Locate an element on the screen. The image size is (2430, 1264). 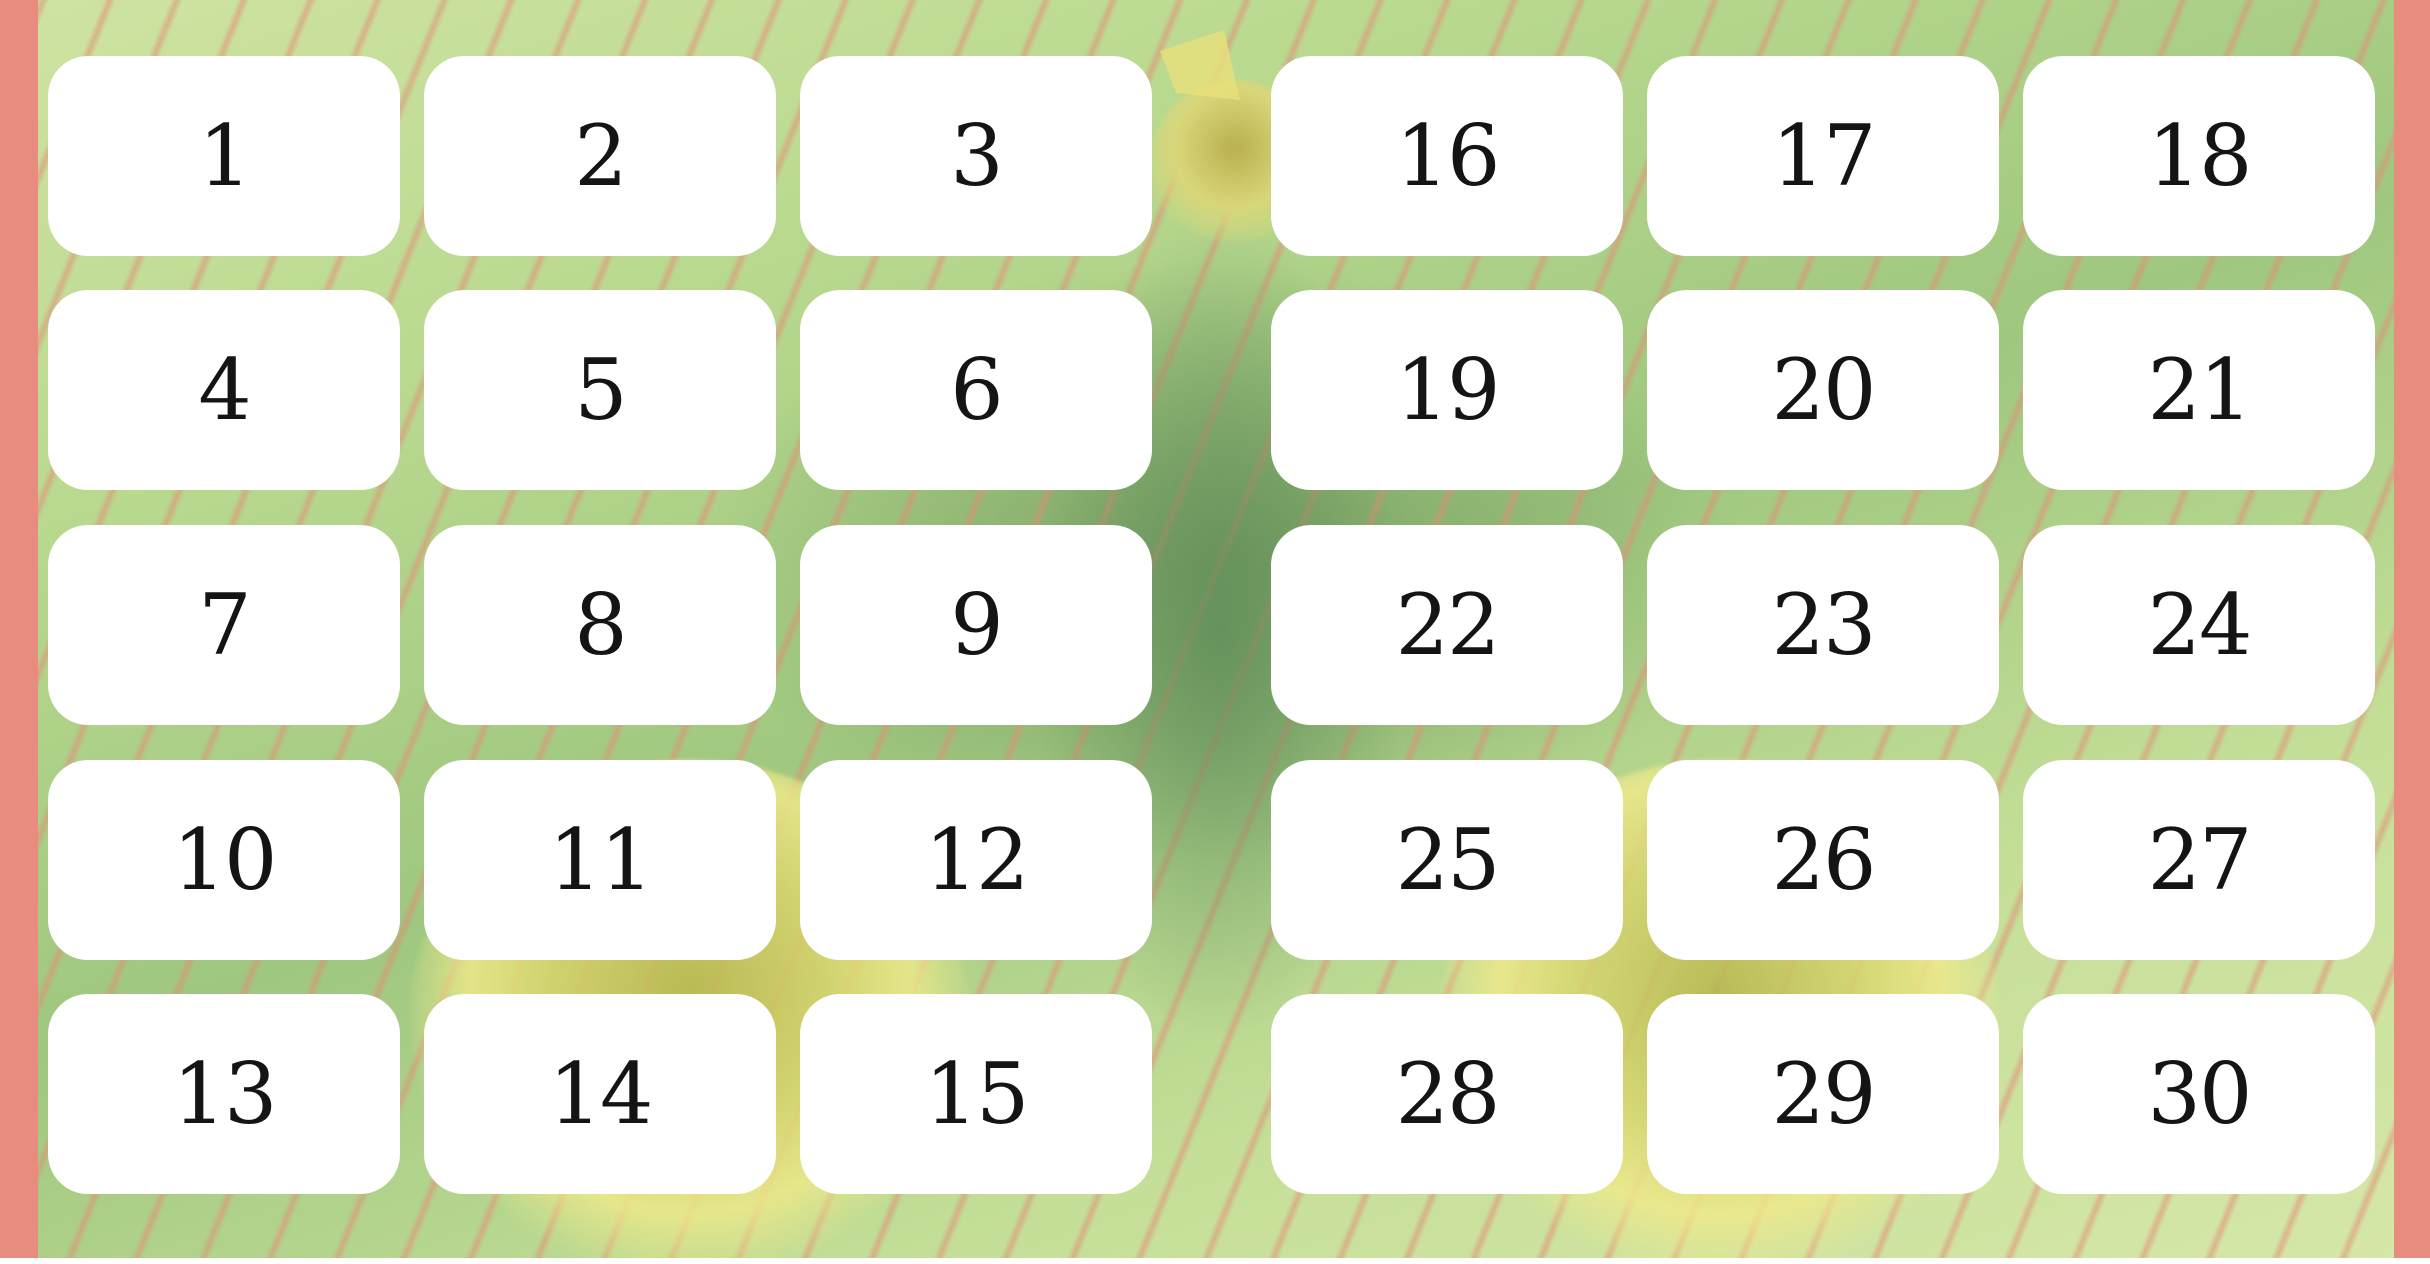
tile-number: 2 is located at coordinates (600, 156).